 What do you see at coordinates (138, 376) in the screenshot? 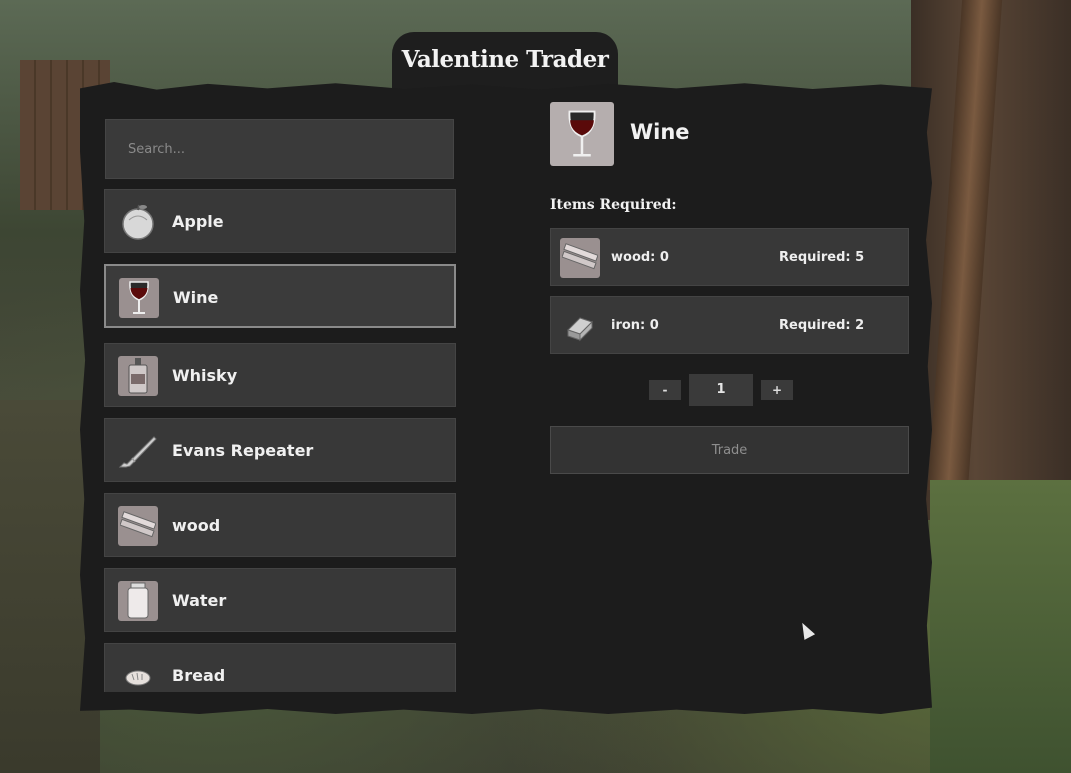
I see `whisky-bottle-icon` at bounding box center [138, 376].